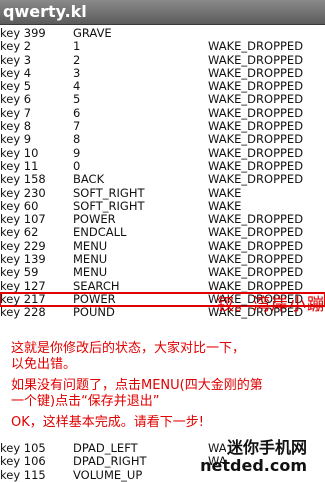 The height and width of the screenshot is (482, 325). Describe the element at coordinates (16, 139) in the screenshot. I see `key-code: key 9` at that location.